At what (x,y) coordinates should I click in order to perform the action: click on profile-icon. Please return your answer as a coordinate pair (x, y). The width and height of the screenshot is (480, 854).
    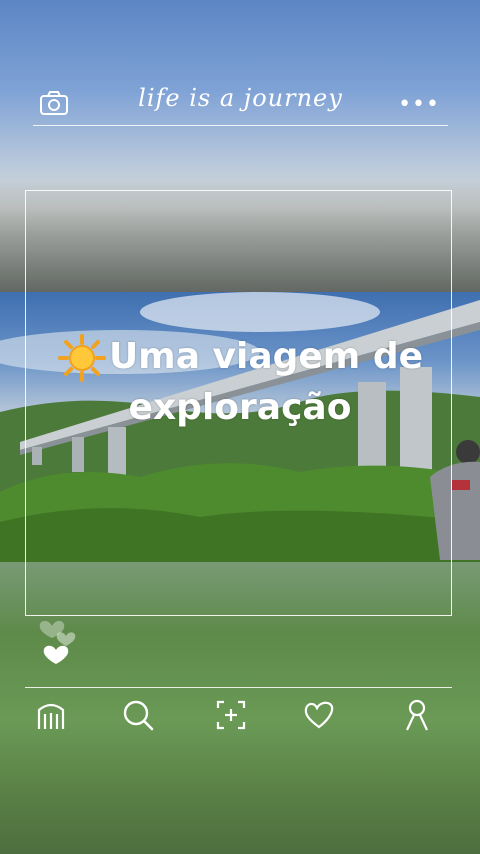
    Looking at the image, I should click on (417, 715).